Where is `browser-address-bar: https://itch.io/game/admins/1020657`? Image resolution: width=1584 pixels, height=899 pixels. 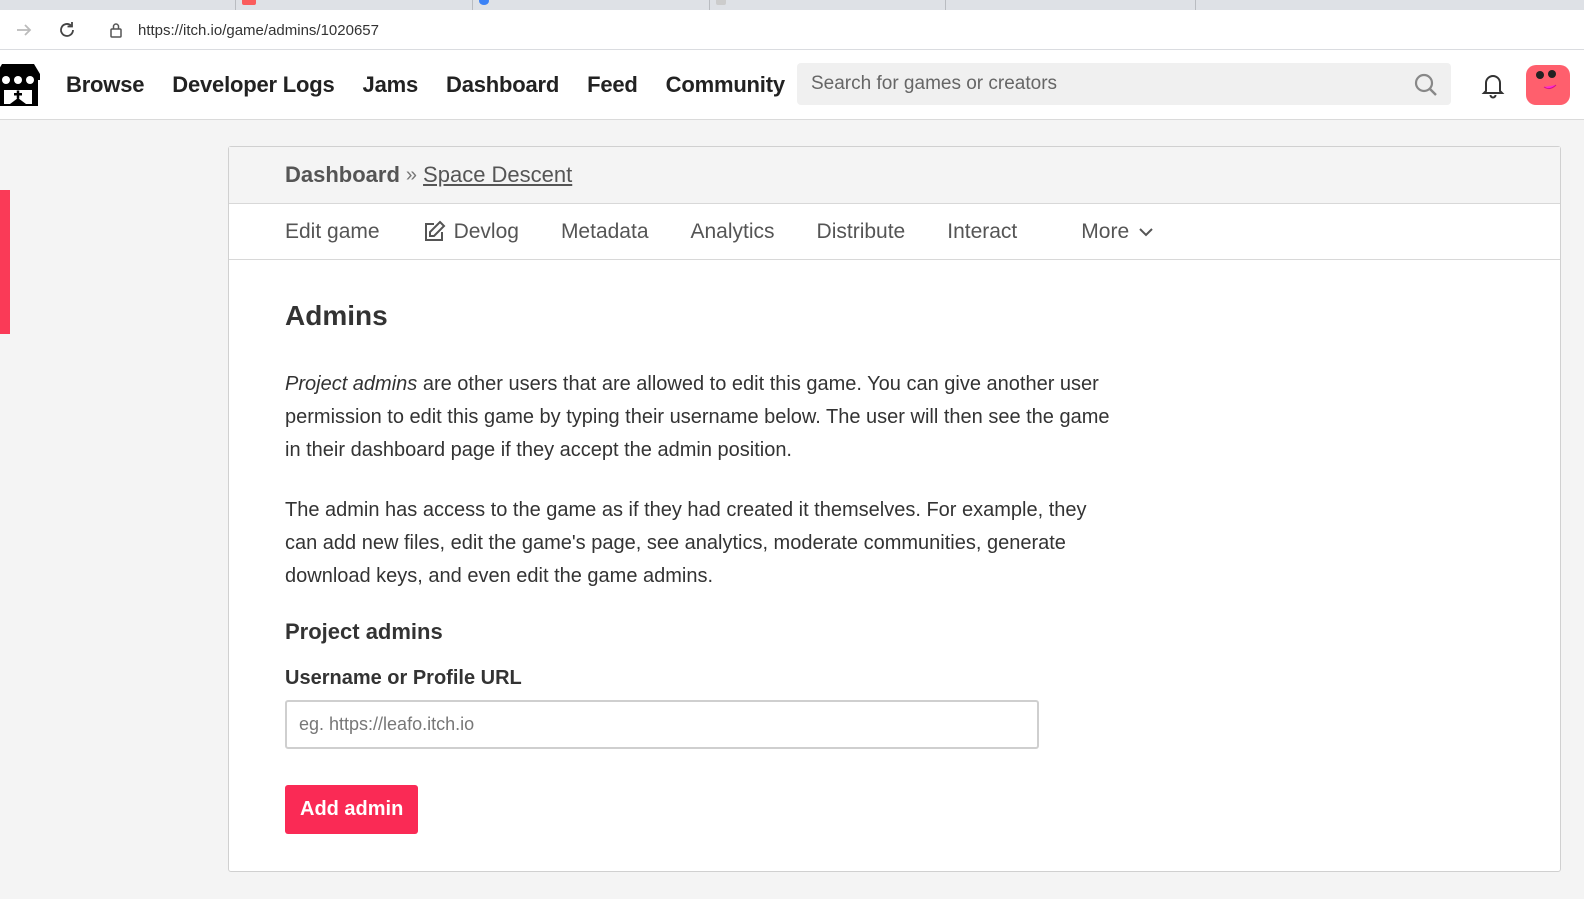
browser-address-bar: https://itch.io/game/admins/1020657 is located at coordinates (792, 30).